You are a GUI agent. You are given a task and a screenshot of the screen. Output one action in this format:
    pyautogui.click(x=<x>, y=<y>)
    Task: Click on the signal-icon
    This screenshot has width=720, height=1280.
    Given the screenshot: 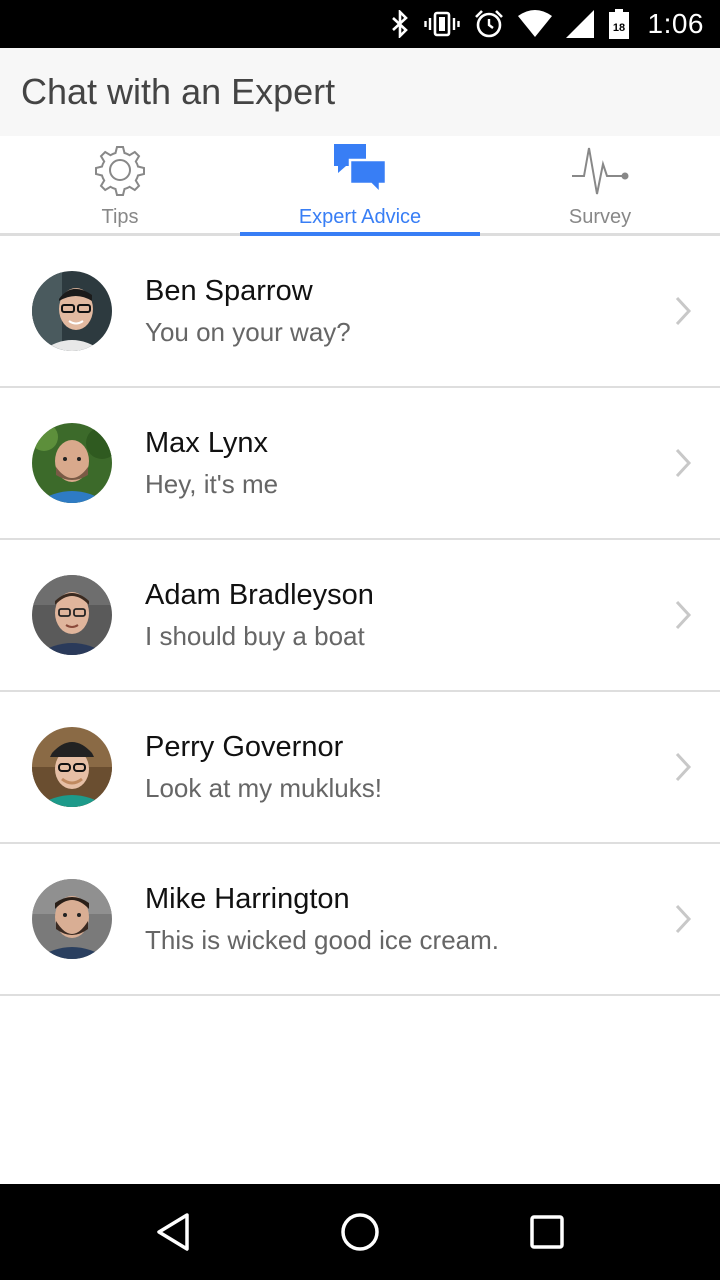 What is the action you would take?
    pyautogui.click(x=579, y=24)
    